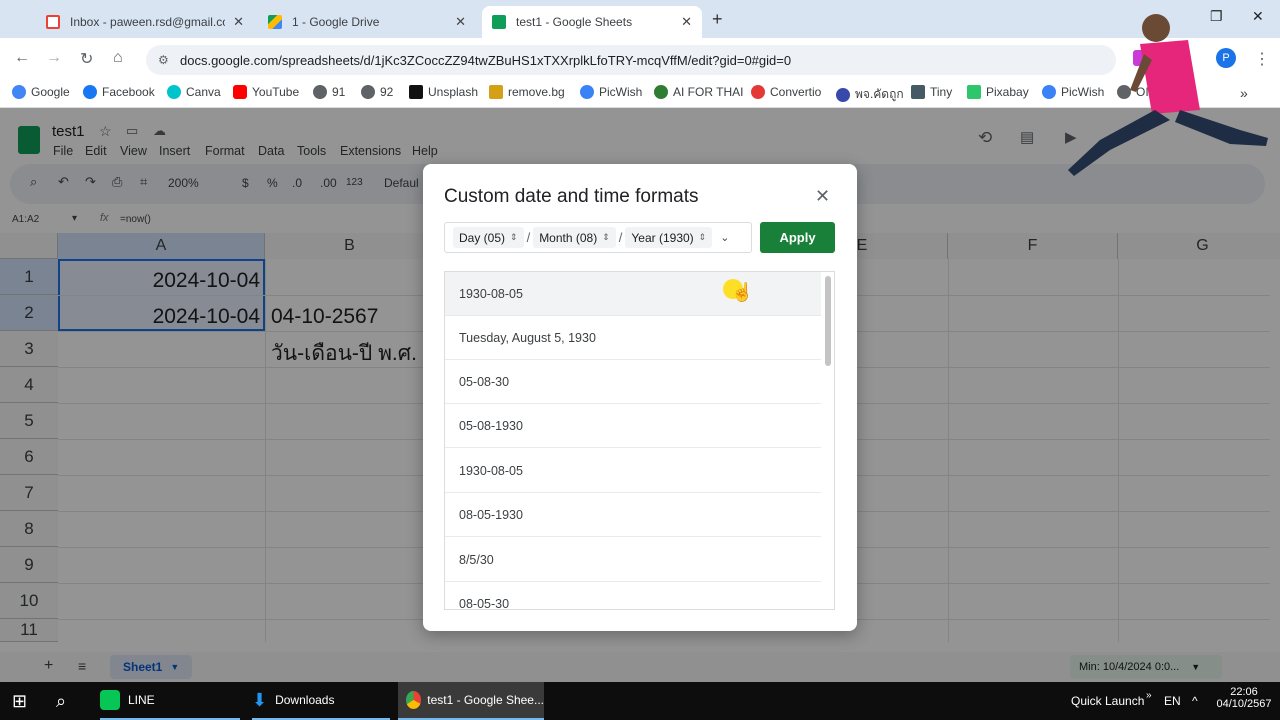  I want to click on apply-button: Apply, so click(797, 237).